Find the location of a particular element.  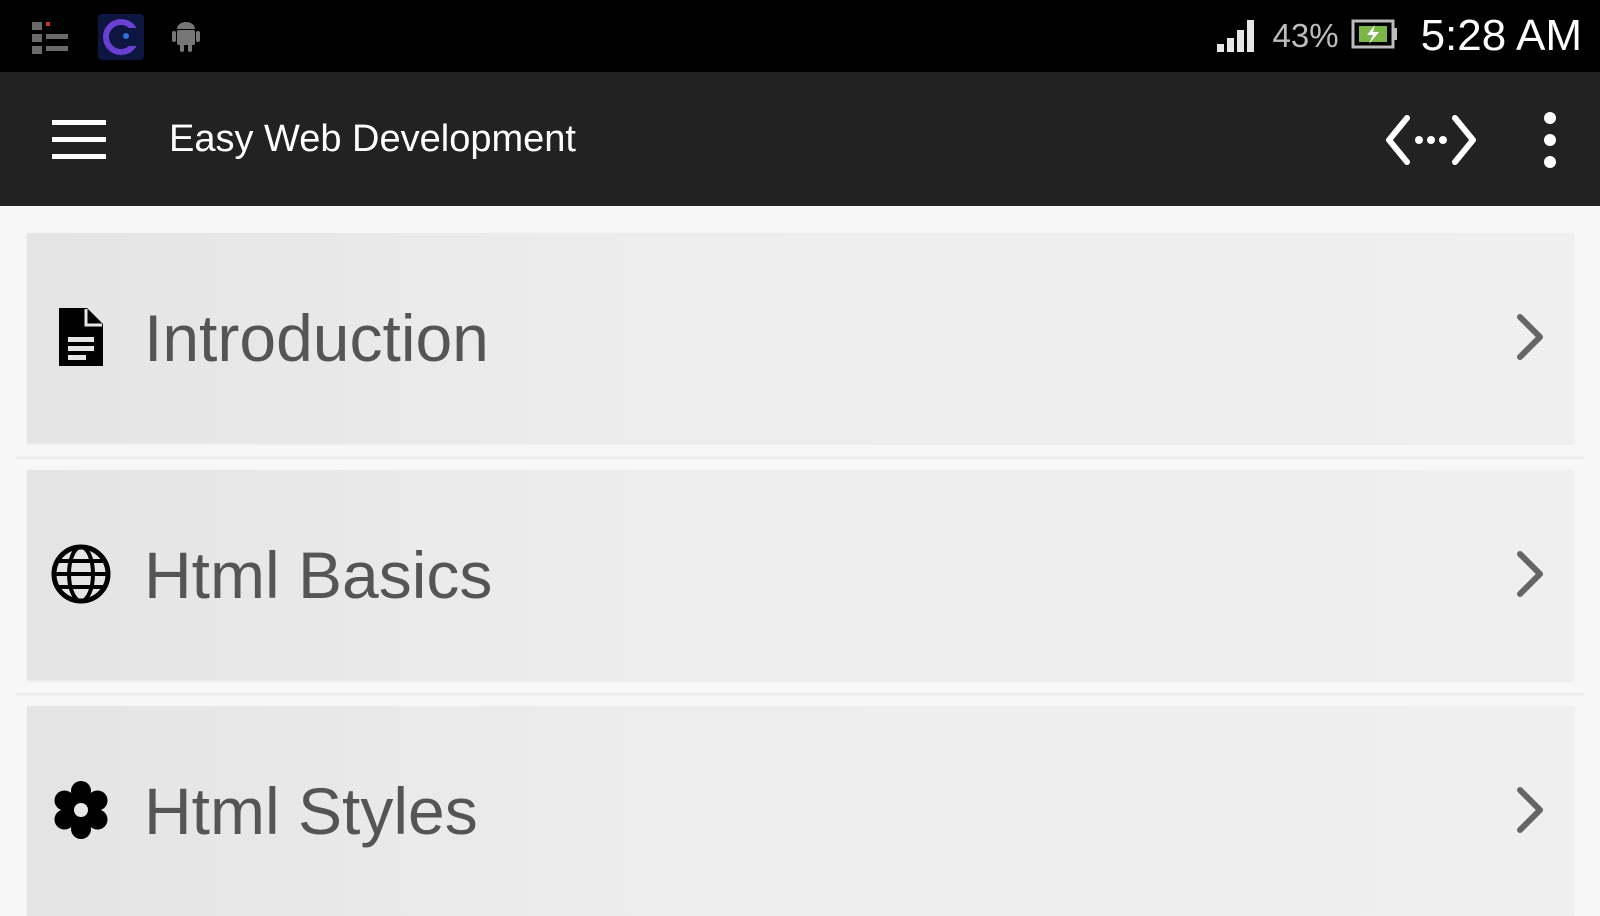

app-logo-icon is located at coordinates (121, 39).